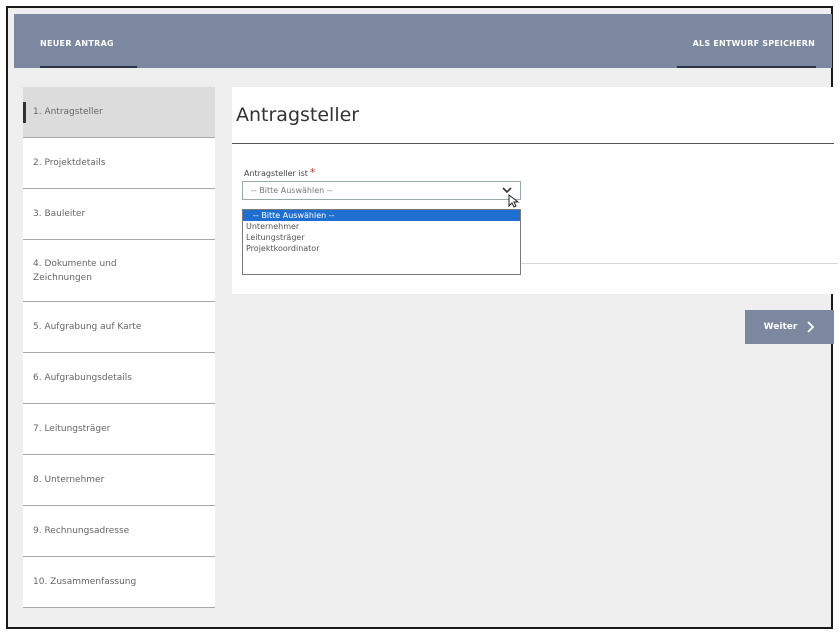 This screenshot has width=840, height=635. I want to click on active-step-indicator, so click(24, 112).